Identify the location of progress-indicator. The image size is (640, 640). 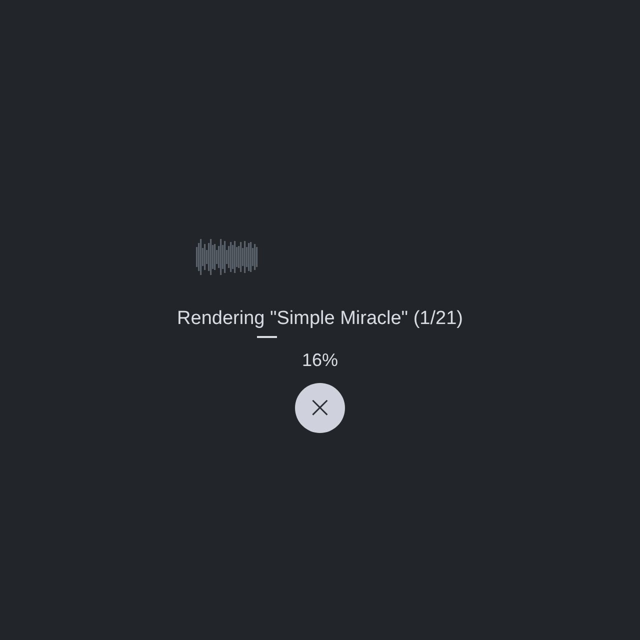
(267, 337).